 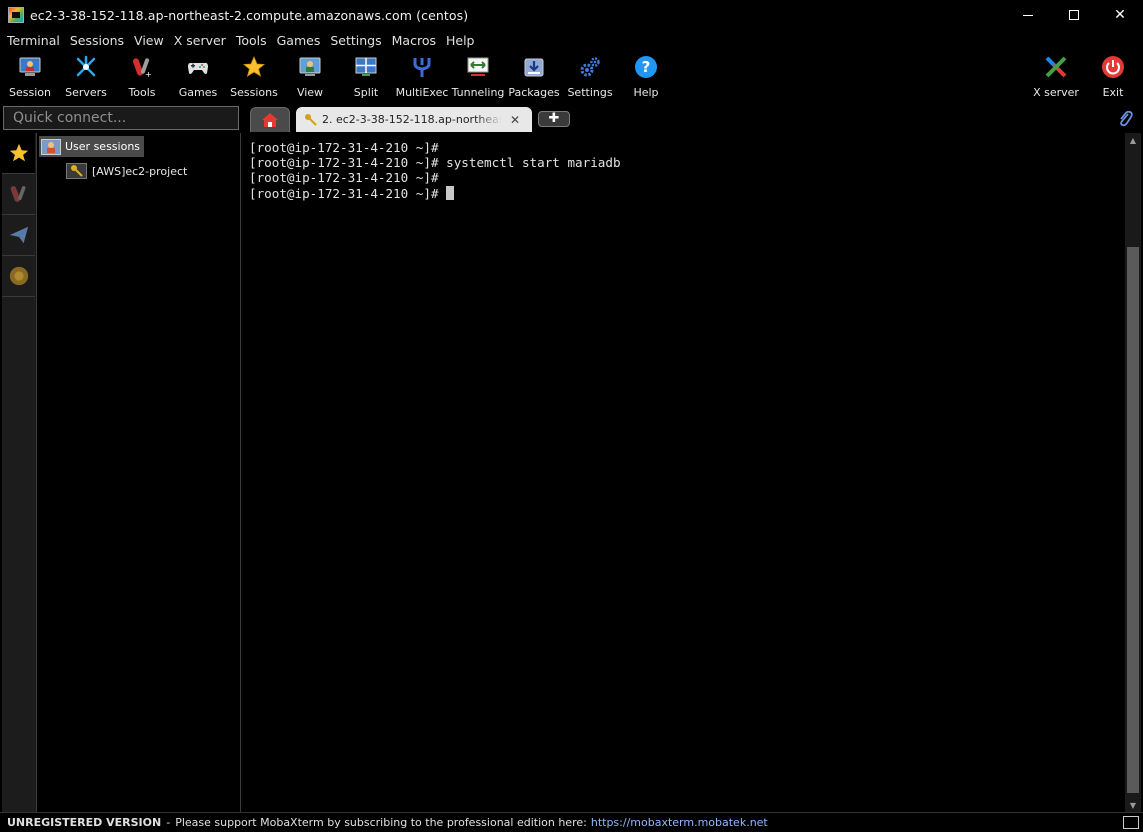 I want to click on home-icon, so click(x=270, y=120).